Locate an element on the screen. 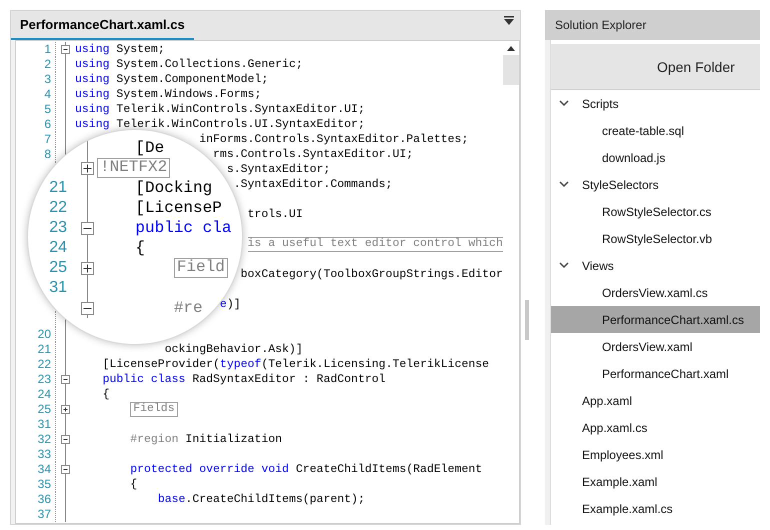 The width and height of the screenshot is (770, 530). code-line: public class RadSyntaxEditor : RadControl is located at coordinates (244, 379).